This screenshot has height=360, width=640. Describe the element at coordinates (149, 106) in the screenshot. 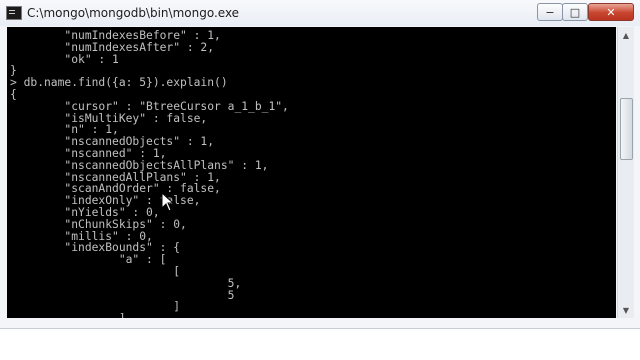

I see `console-line: "cursor" : "BtreeCursor a_1_b_1",` at that location.